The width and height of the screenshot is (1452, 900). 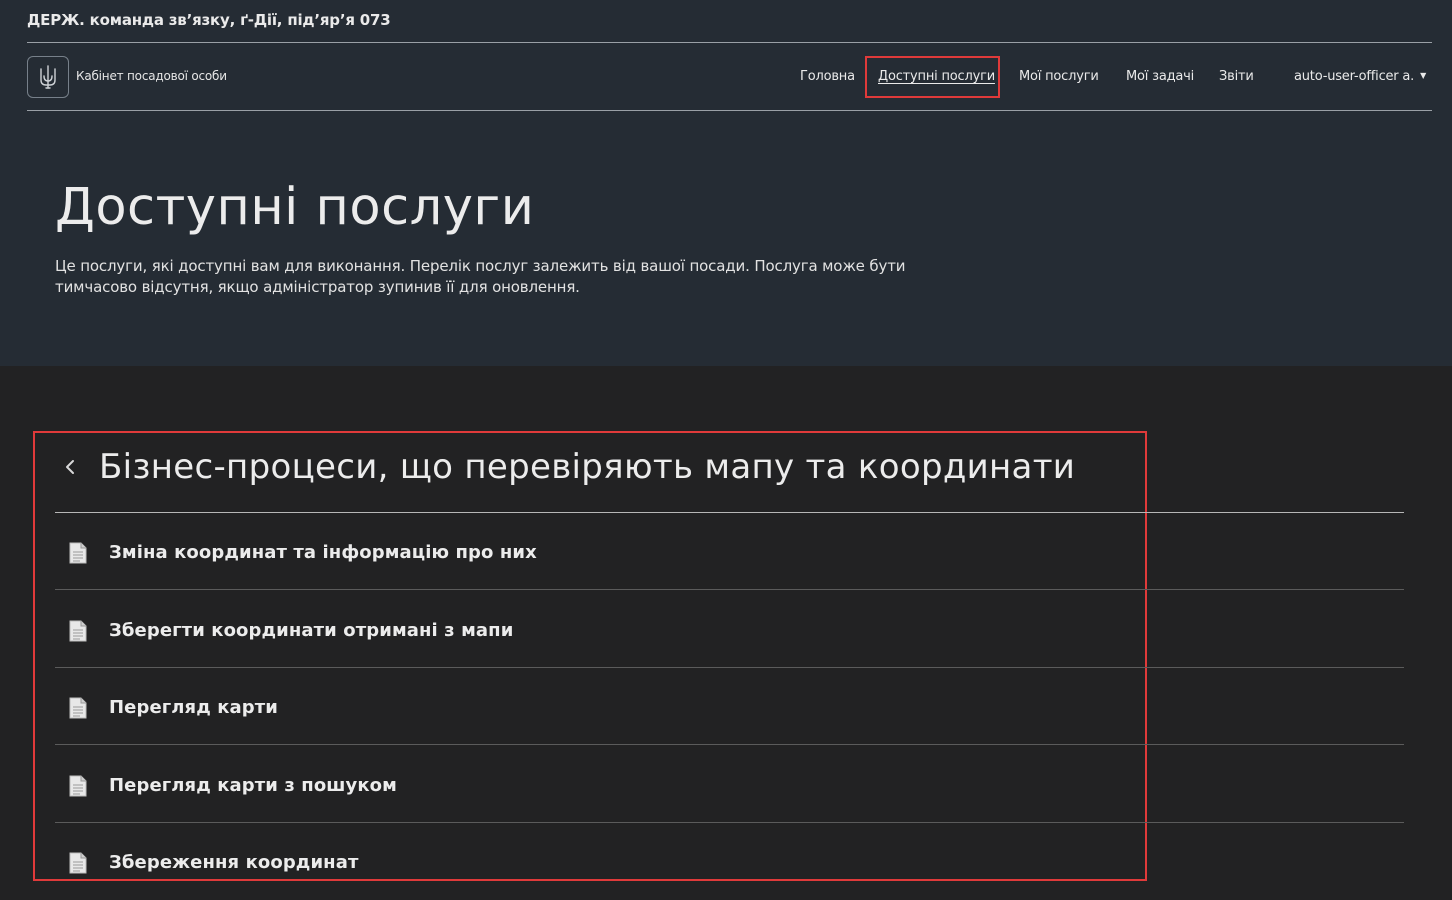 I want to click on service-list-item: Збереження координат, so click(x=729, y=861).